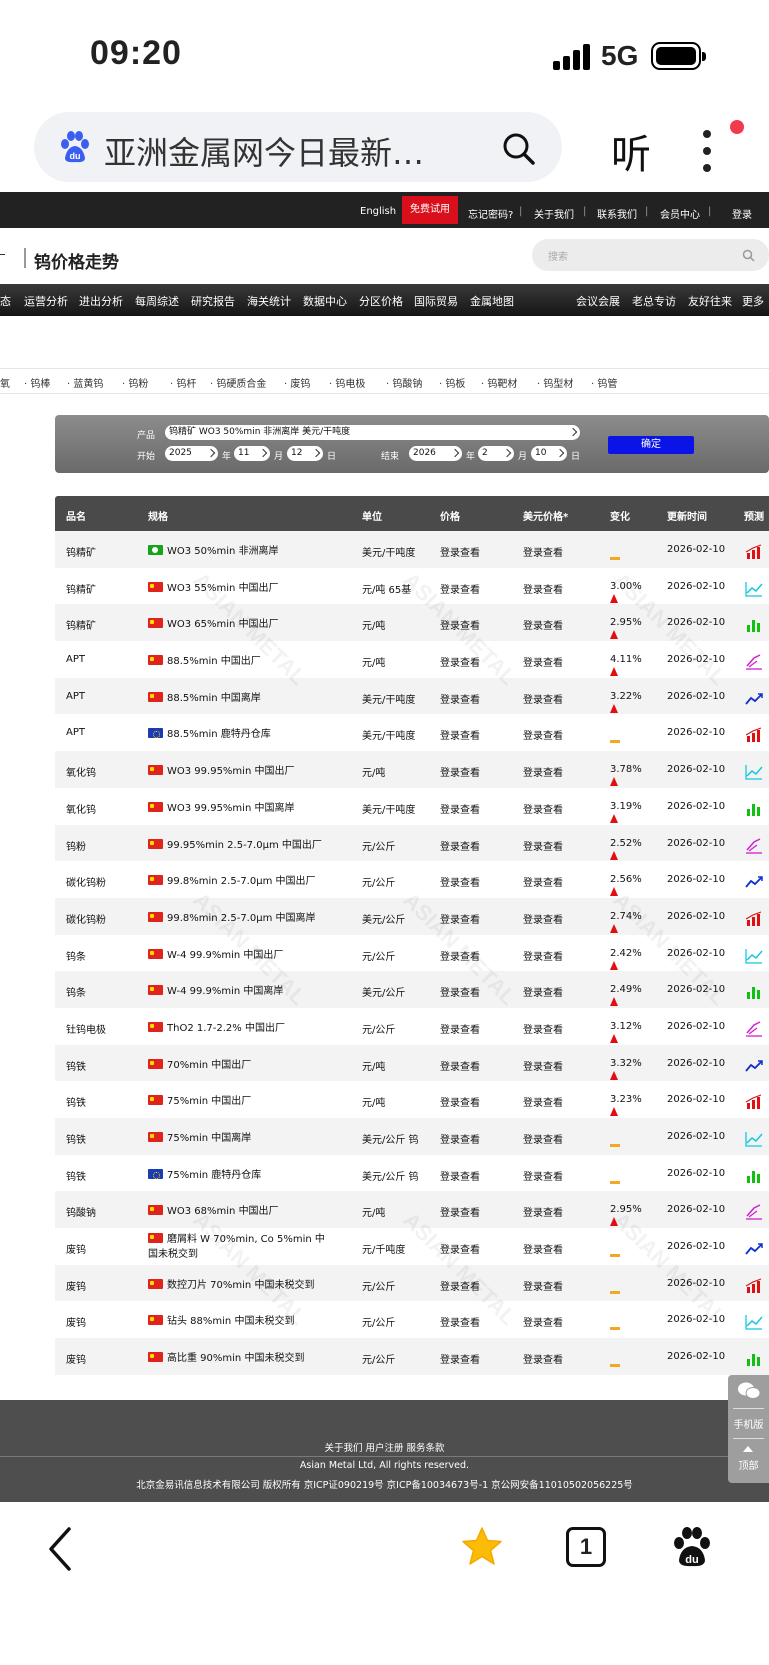 Image resolution: width=769 pixels, height=1665 pixels. Describe the element at coordinates (490, 213) in the screenshot. I see `forgot-password-link: 忘记密码?` at that location.